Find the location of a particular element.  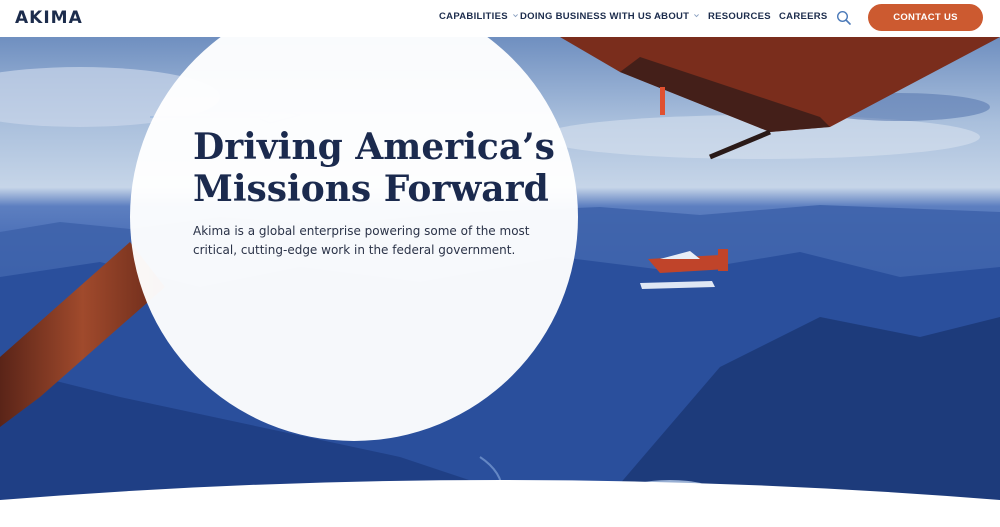

nav-careers: CAREERS is located at coordinates (803, 16).